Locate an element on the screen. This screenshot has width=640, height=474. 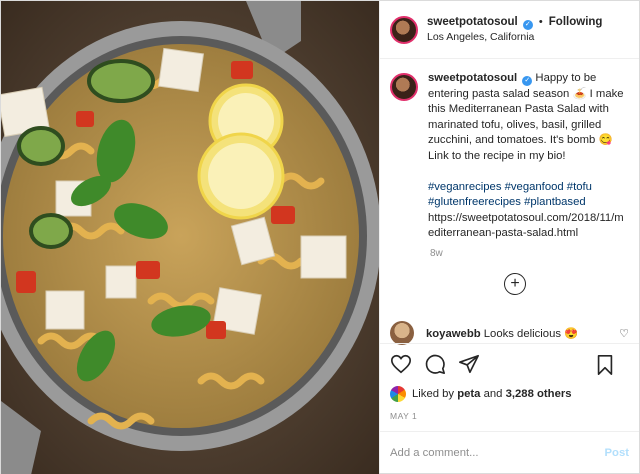
likes-prefix: Liked by is located at coordinates (433, 394).